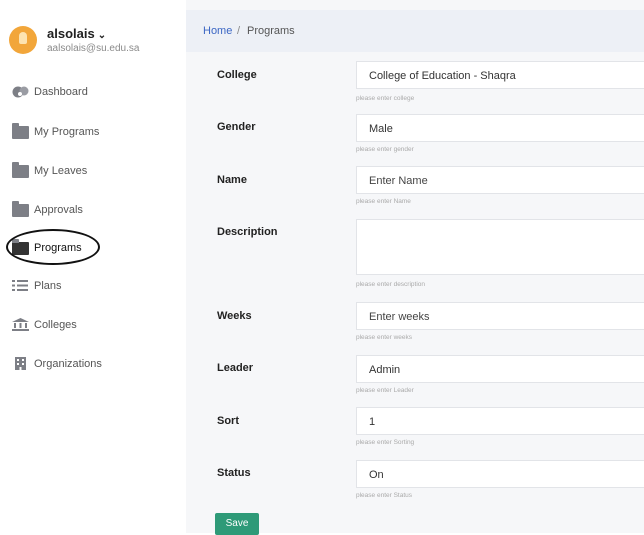 Image resolution: width=644 pixels, height=535 pixels. Describe the element at coordinates (68, 363) in the screenshot. I see `sidebar-item-label: Organizations` at that location.